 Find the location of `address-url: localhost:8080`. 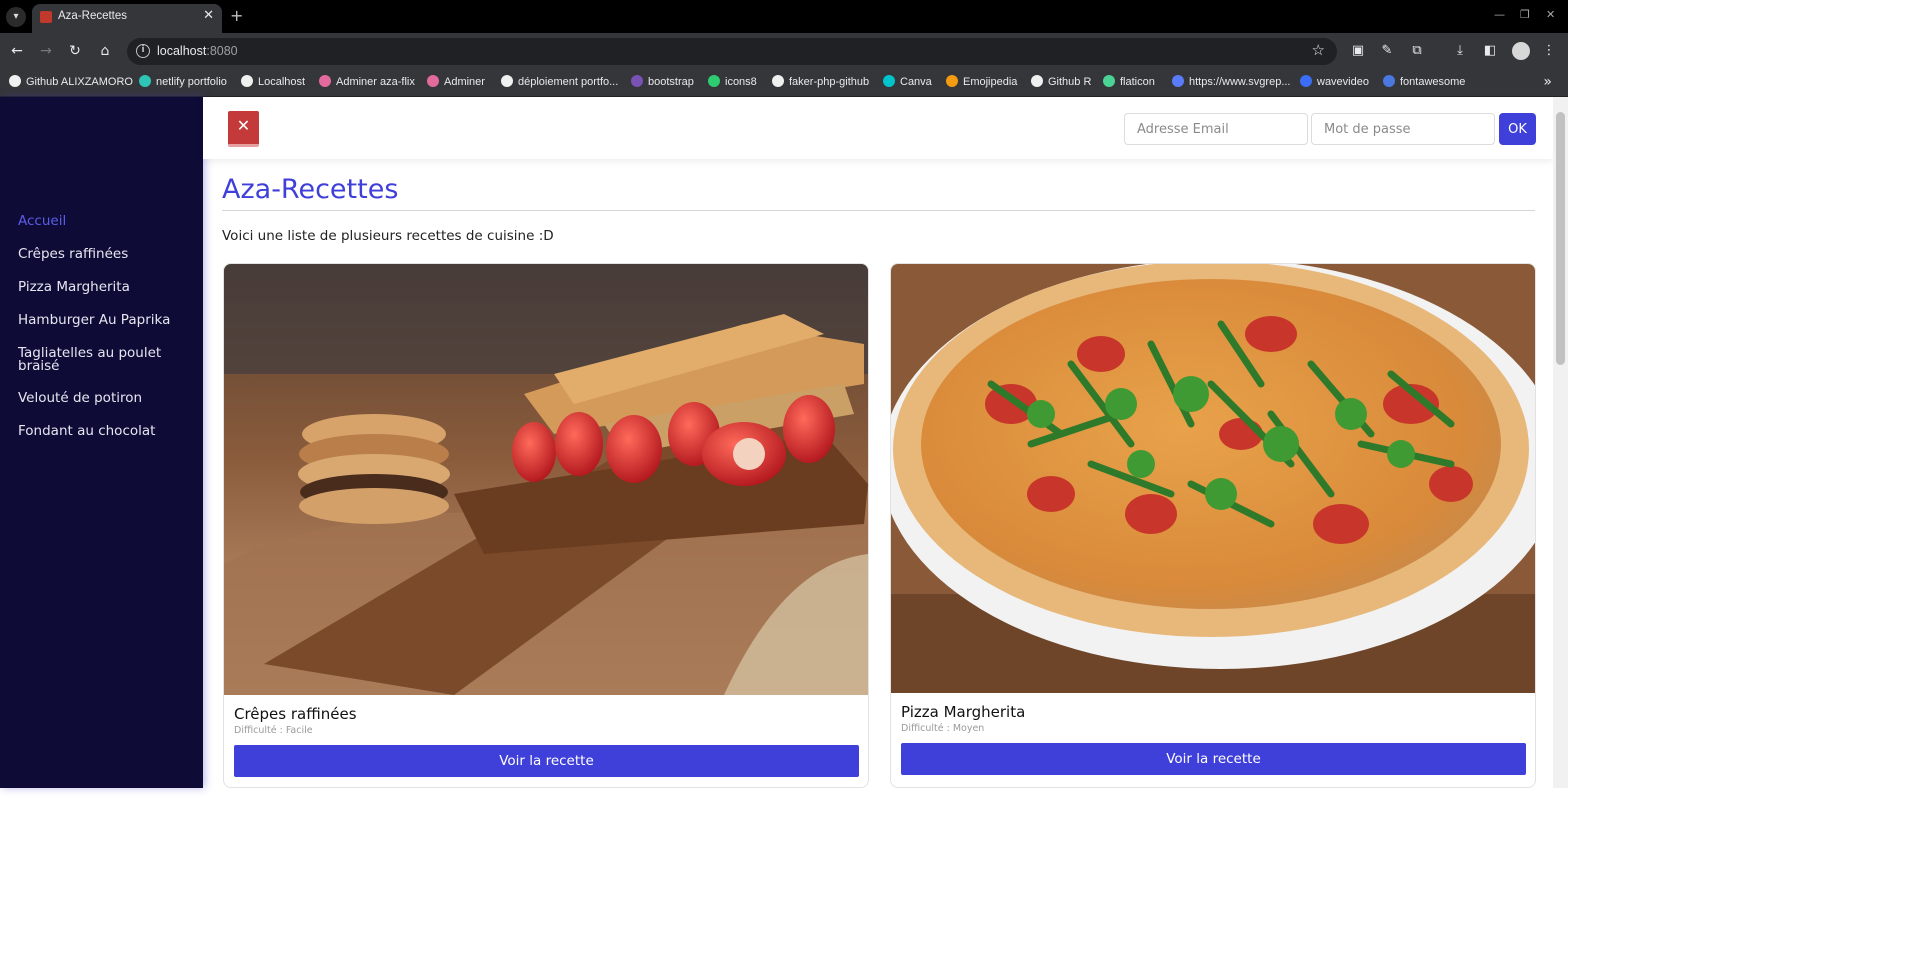

address-url: localhost:8080 is located at coordinates (197, 51).